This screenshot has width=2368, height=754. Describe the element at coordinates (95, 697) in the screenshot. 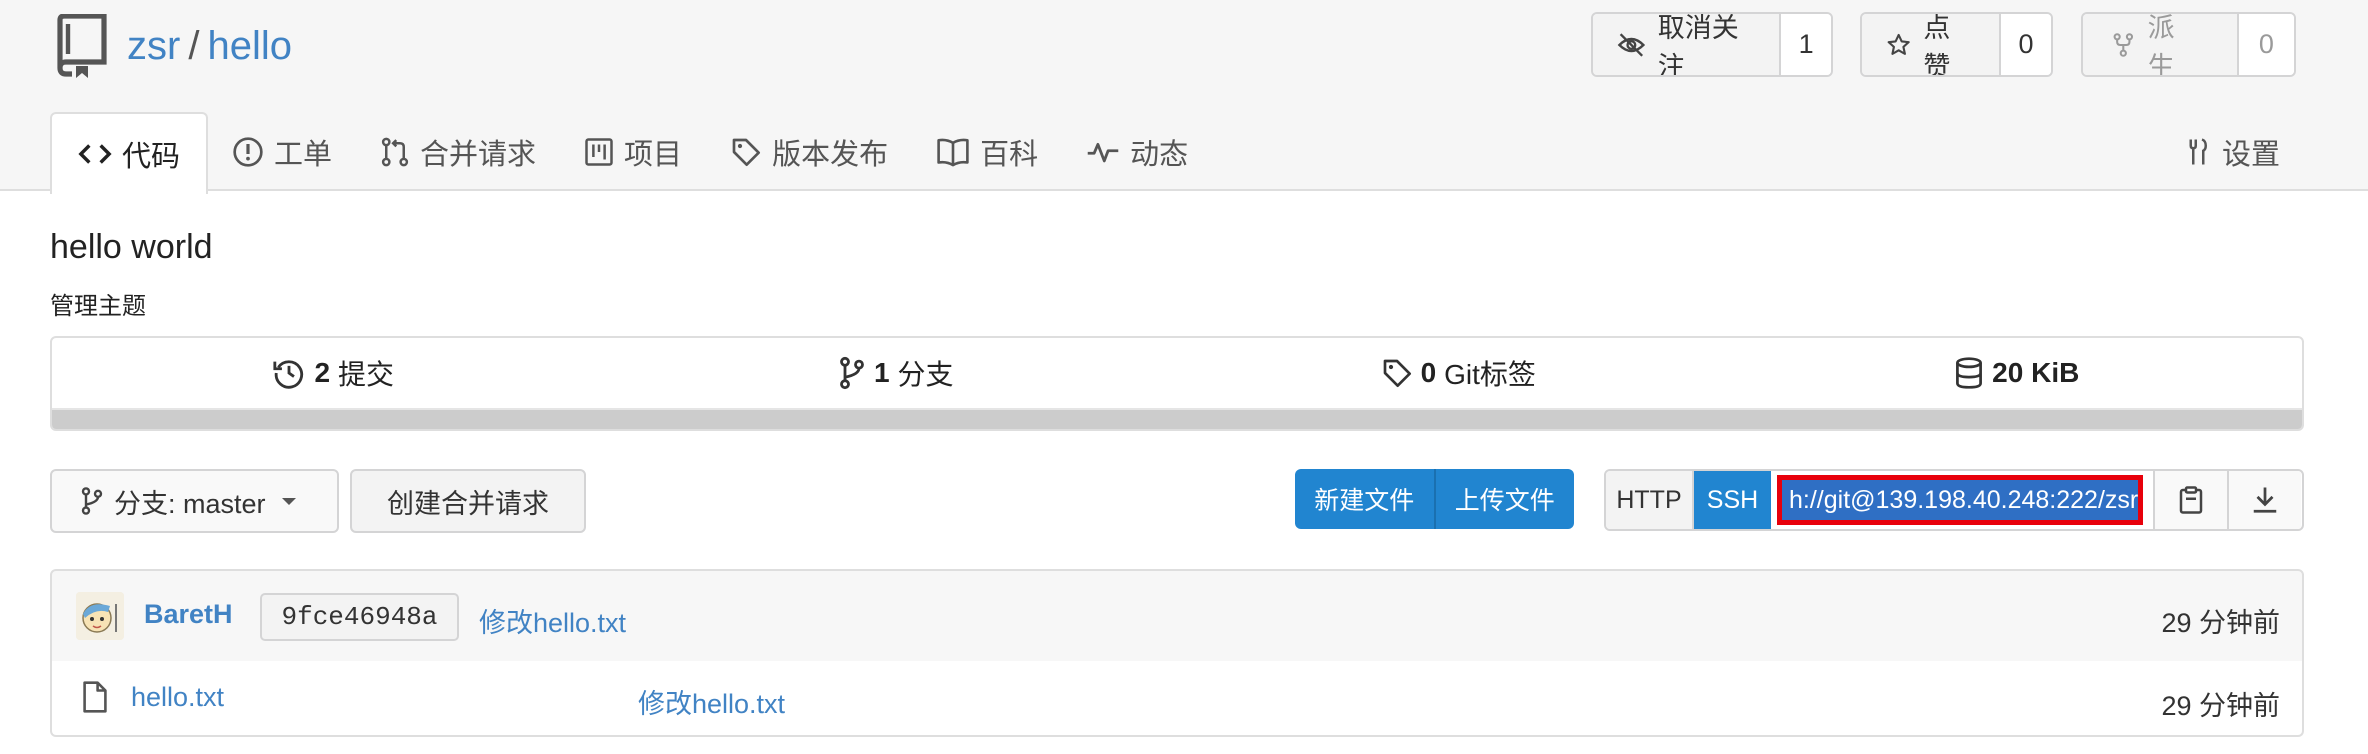

I see `file-icon` at that location.